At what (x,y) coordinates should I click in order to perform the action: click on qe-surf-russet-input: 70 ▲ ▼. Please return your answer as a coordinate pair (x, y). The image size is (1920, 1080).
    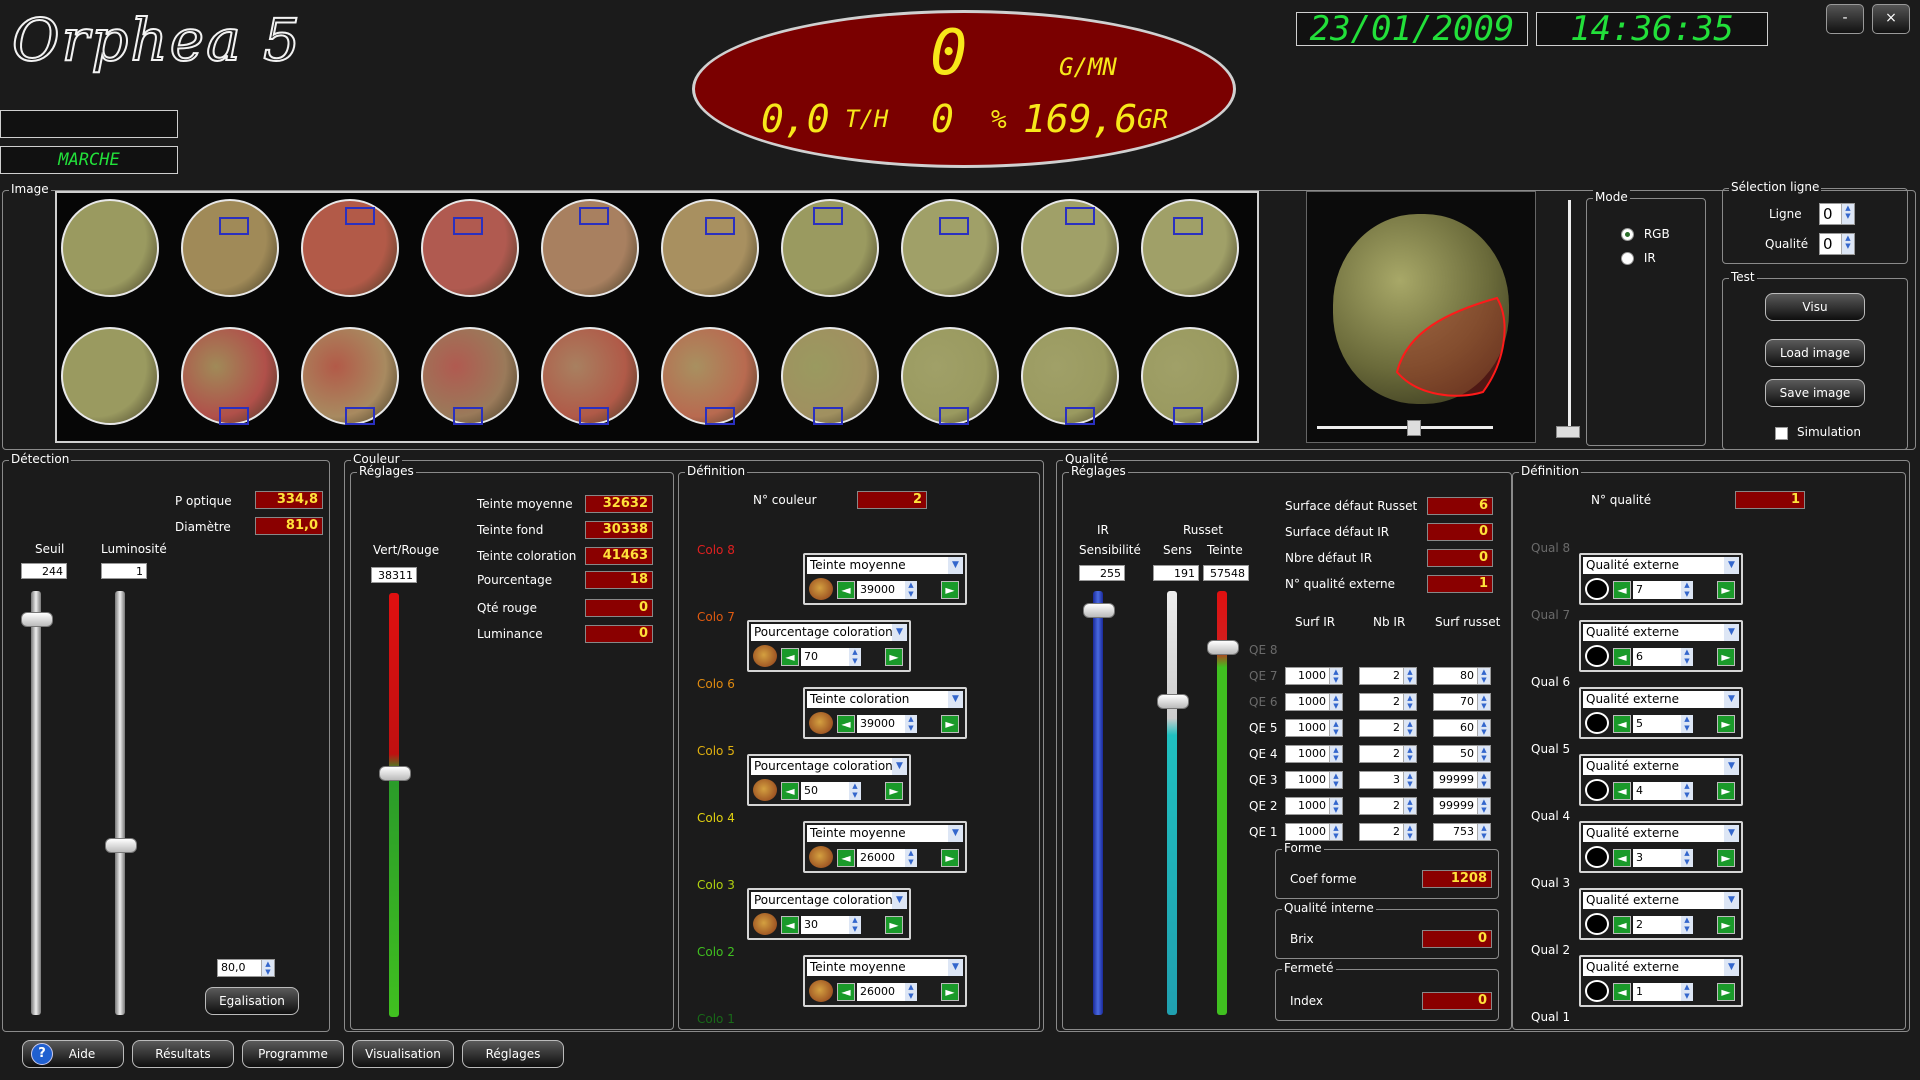
    Looking at the image, I should click on (1462, 702).